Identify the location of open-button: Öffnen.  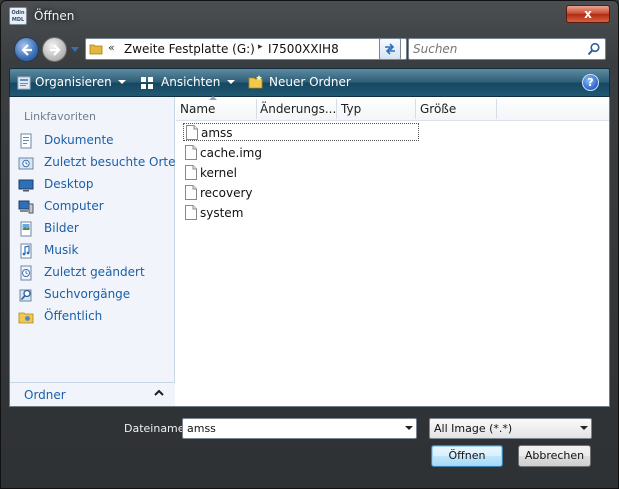
(467, 456).